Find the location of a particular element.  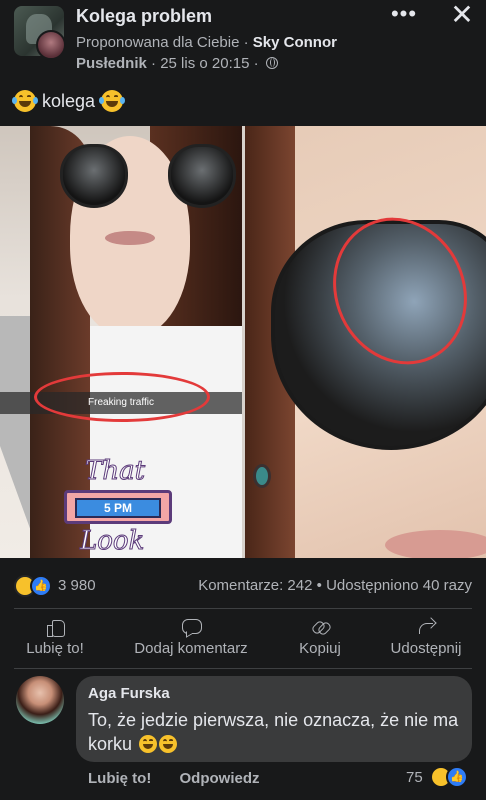

alarm-clock-sticker: 5 PM is located at coordinates (118, 507).